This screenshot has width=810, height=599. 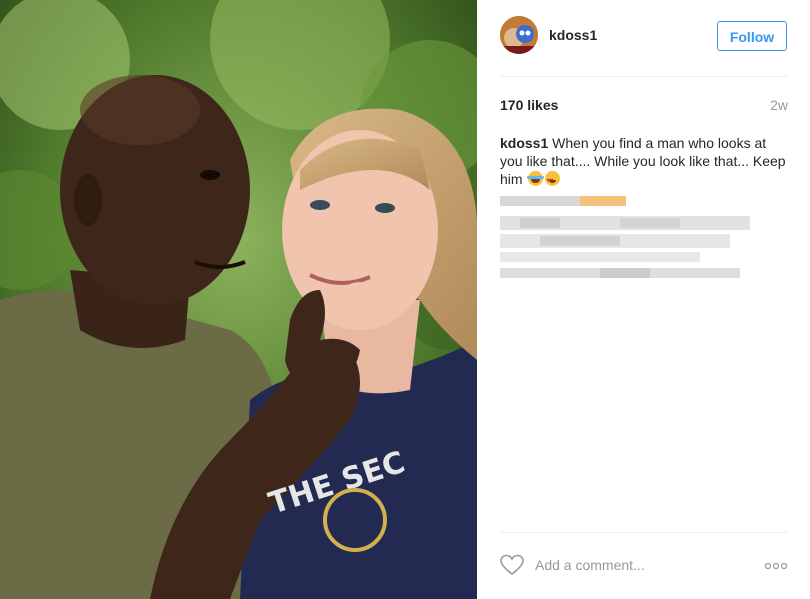 I want to click on follow-button: Follow, so click(x=752, y=36).